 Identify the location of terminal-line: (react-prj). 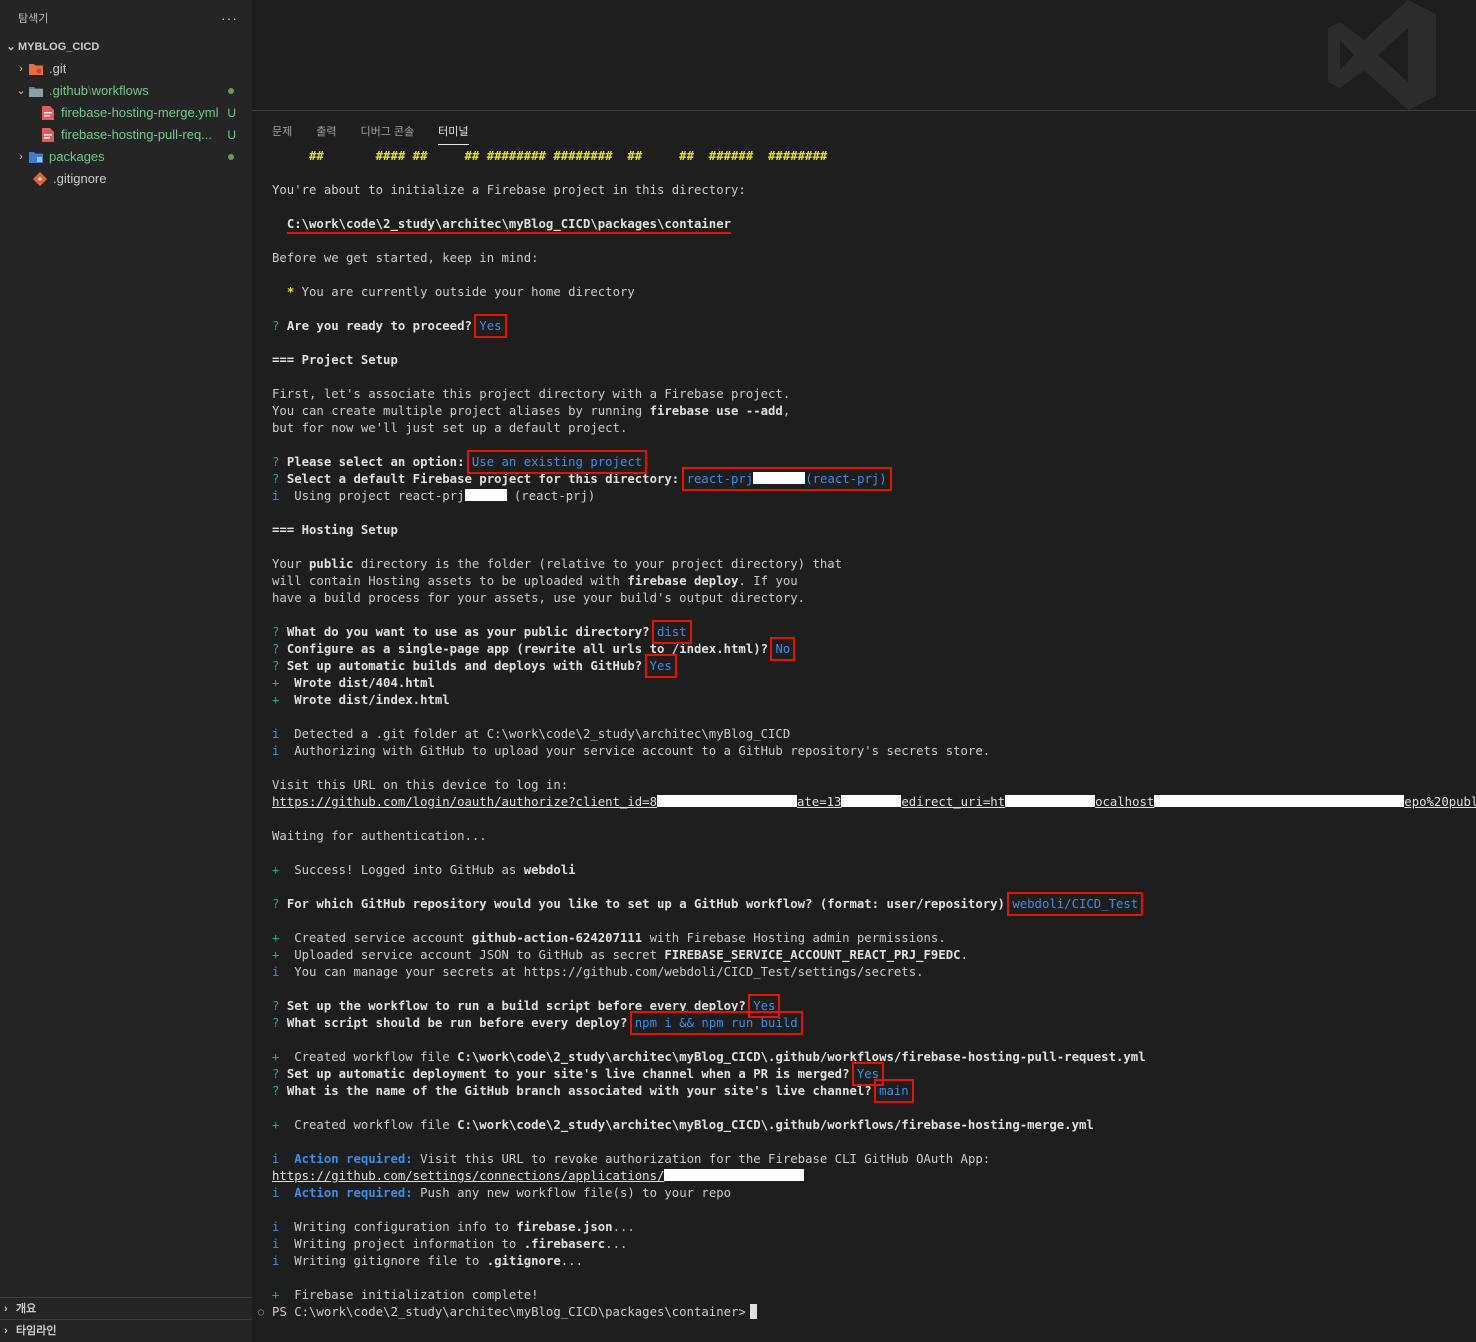
(551, 496).